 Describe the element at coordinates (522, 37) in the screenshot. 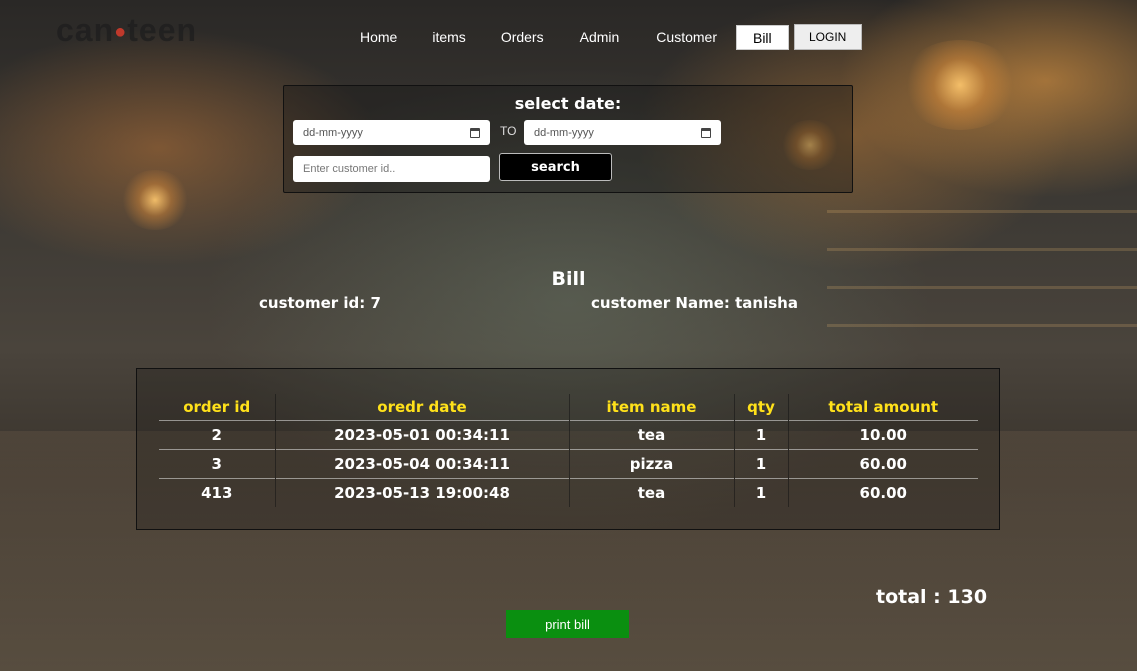

I see `nav-orders: Orders` at that location.